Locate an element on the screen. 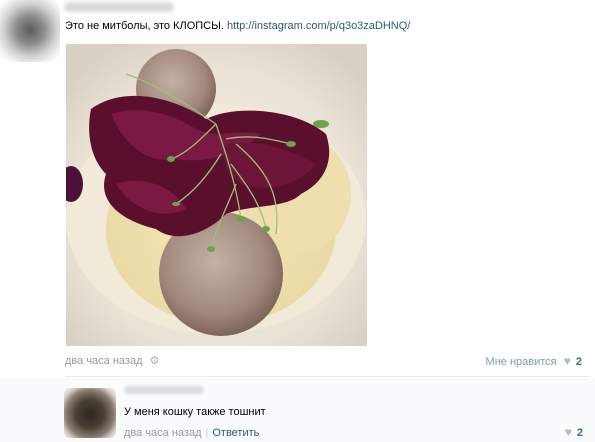 The height and width of the screenshot is (442, 595). author-name-blurred is located at coordinates (119, 7).